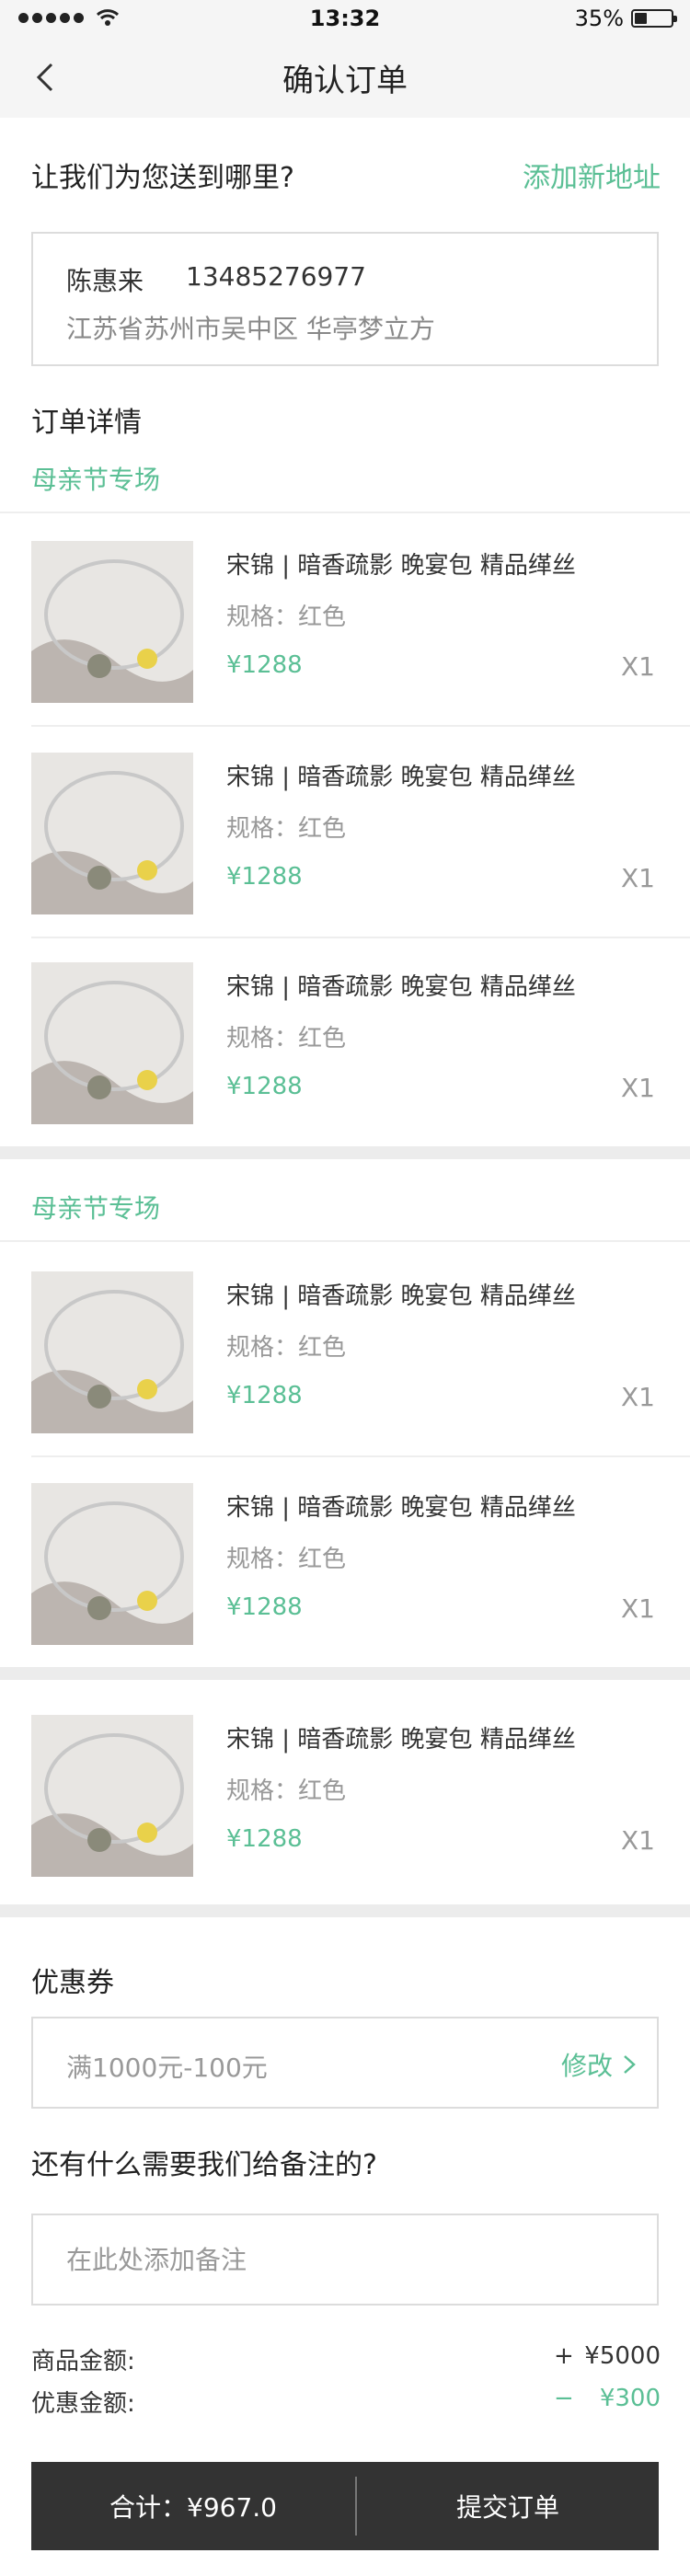  What do you see at coordinates (508, 2506) in the screenshot?
I see `submit-order-button: 提交订单` at bounding box center [508, 2506].